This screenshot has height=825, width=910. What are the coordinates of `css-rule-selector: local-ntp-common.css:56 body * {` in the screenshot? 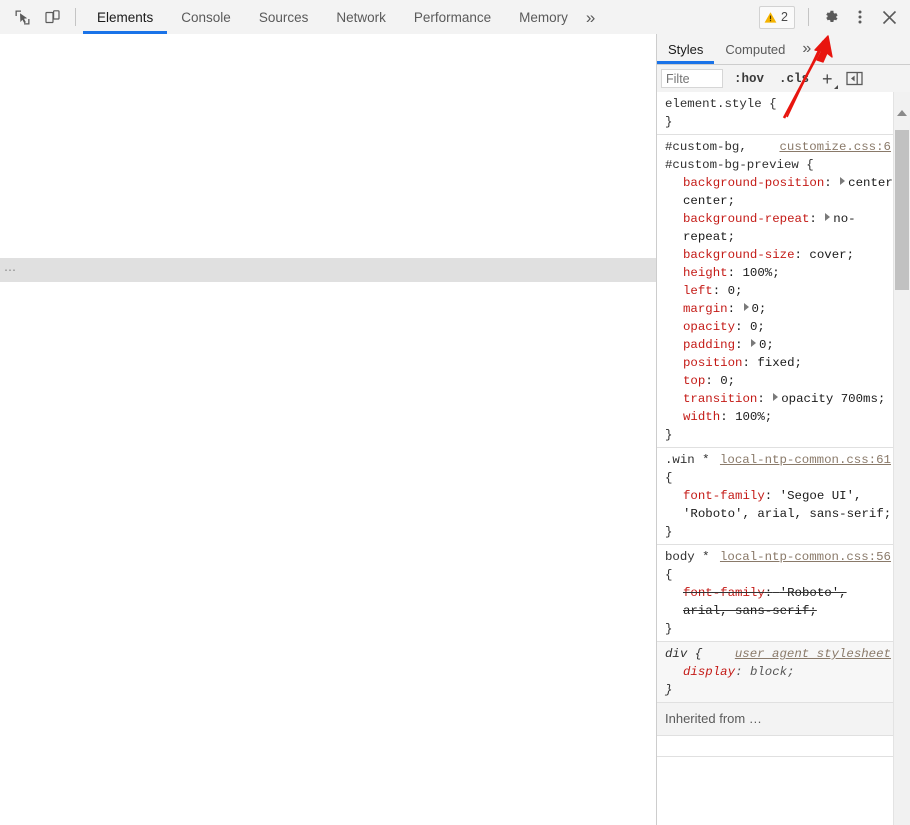 It's located at (779, 566).